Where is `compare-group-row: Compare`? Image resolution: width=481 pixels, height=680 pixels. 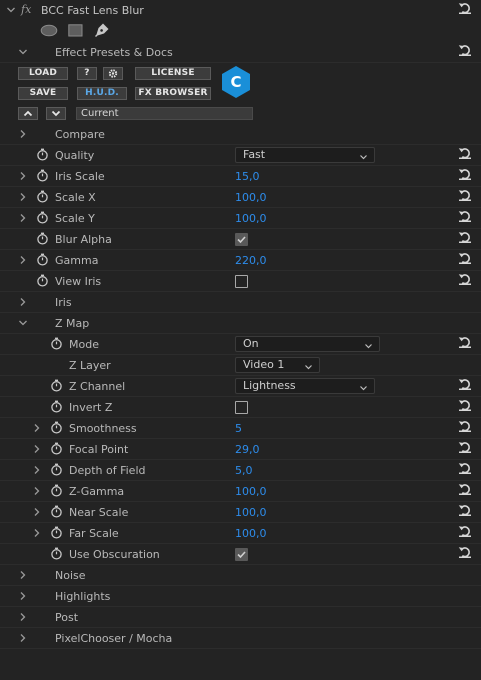 compare-group-row: Compare is located at coordinates (240, 134).